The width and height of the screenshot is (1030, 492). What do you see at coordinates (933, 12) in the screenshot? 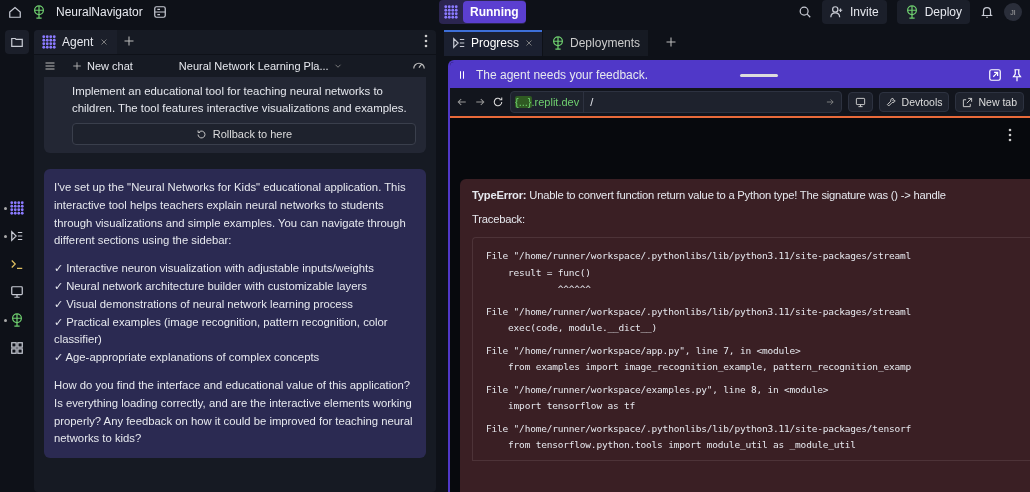
I see `deploy-button: Deploy` at bounding box center [933, 12].